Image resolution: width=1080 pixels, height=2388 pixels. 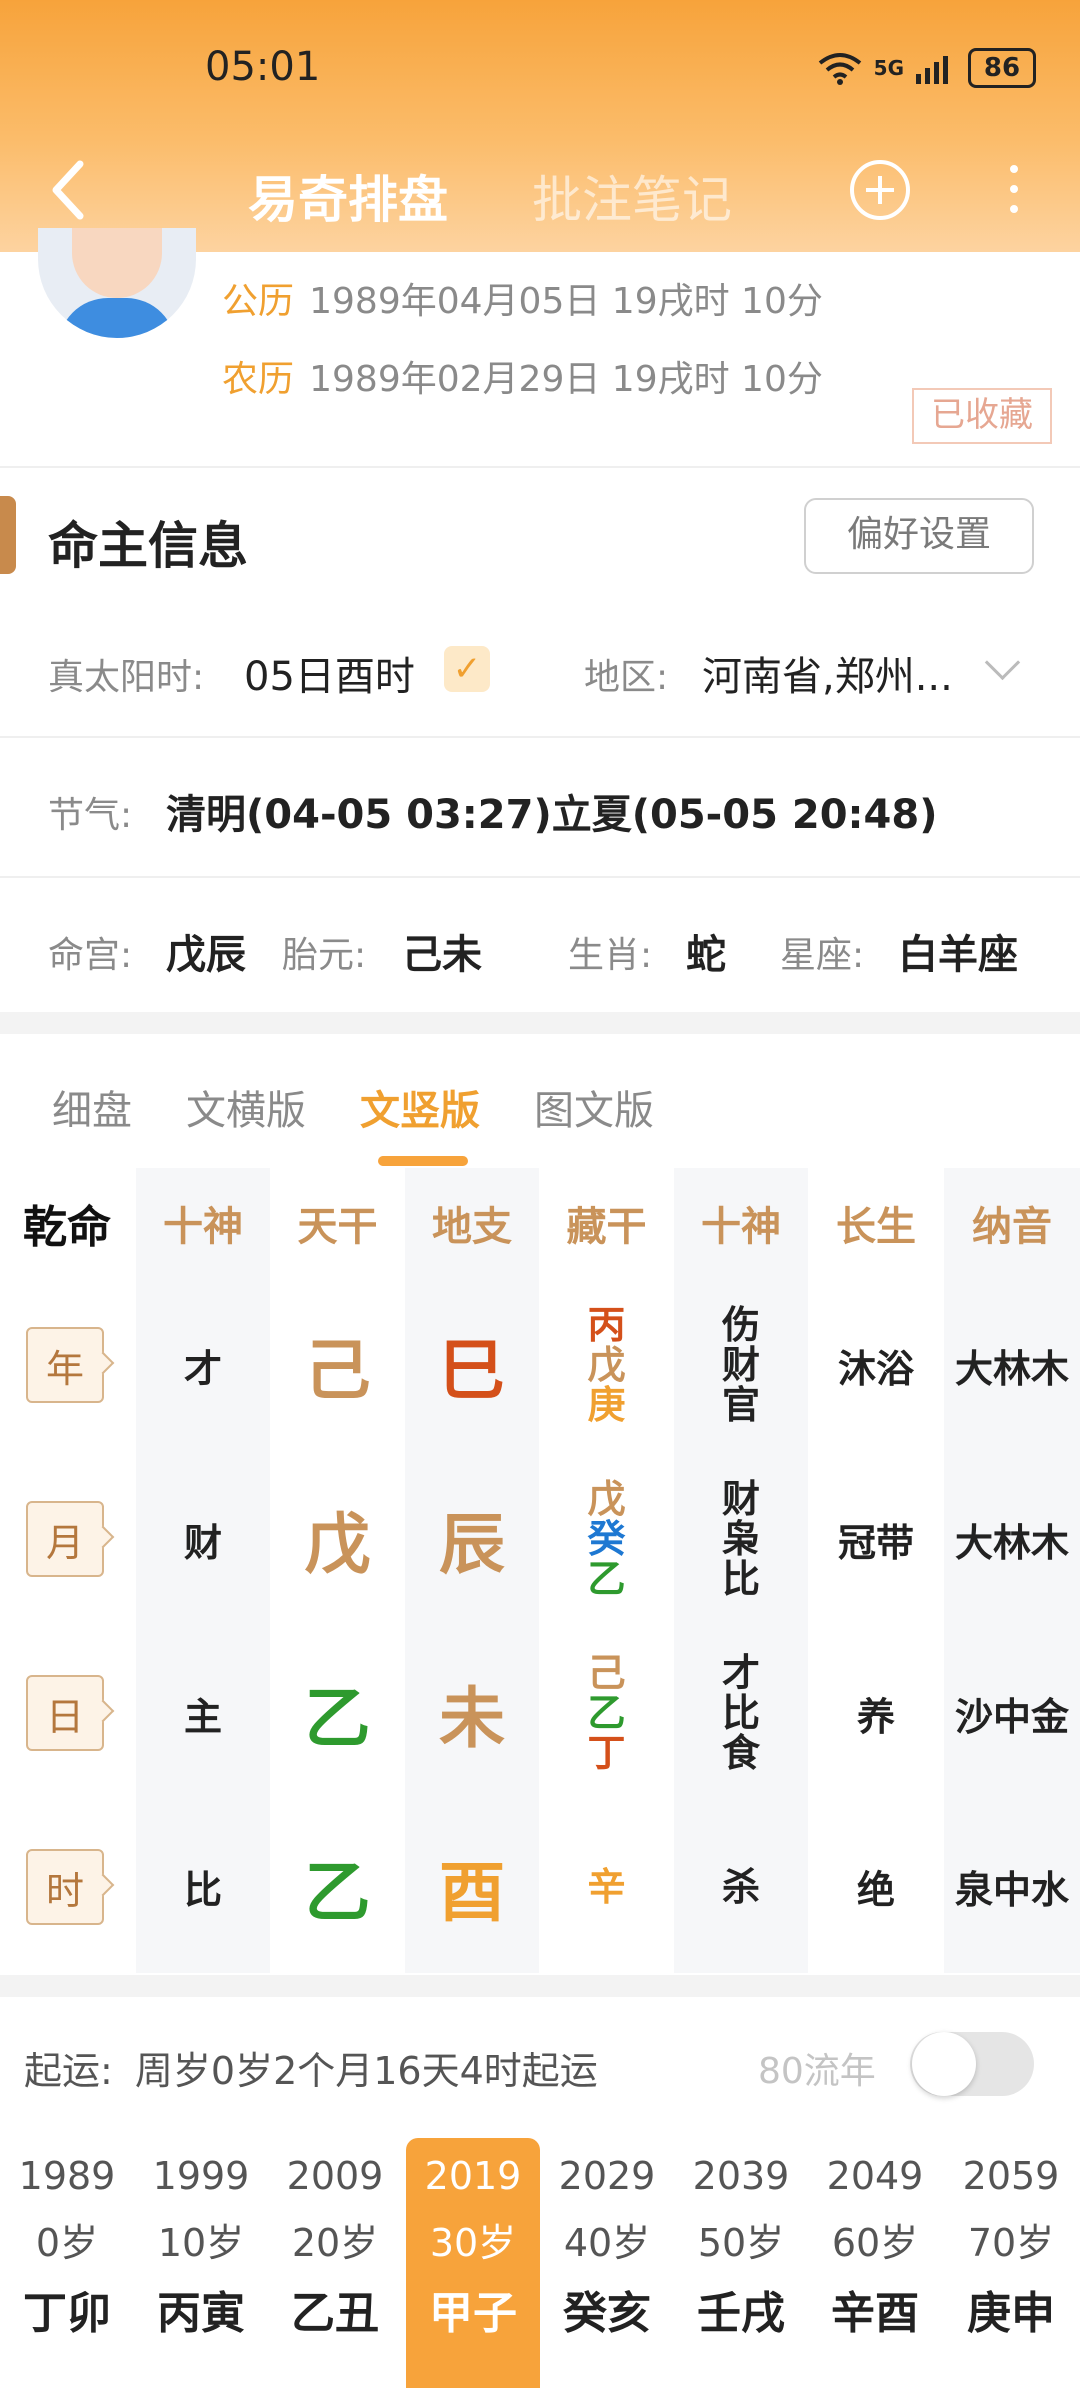 I want to click on dayun-age: 30岁, so click(x=473, y=2243).